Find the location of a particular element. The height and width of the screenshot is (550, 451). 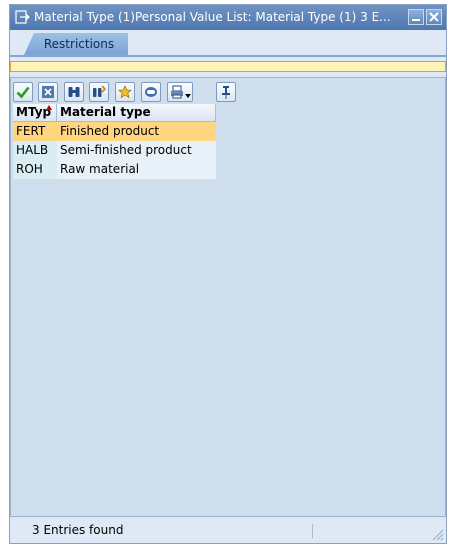

status-message: 3 Entries found is located at coordinates (78, 530).